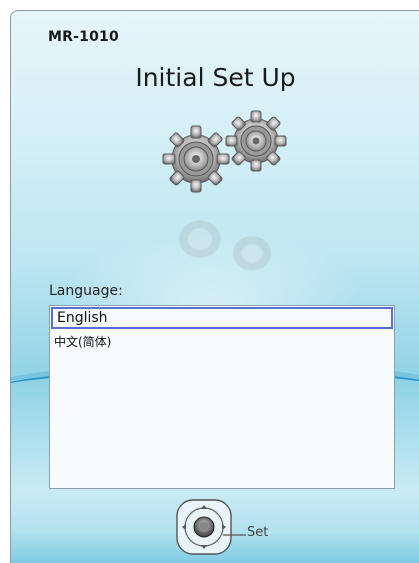 The image size is (419, 563). Describe the element at coordinates (258, 532) in the screenshot. I see `set-label: Set` at that location.